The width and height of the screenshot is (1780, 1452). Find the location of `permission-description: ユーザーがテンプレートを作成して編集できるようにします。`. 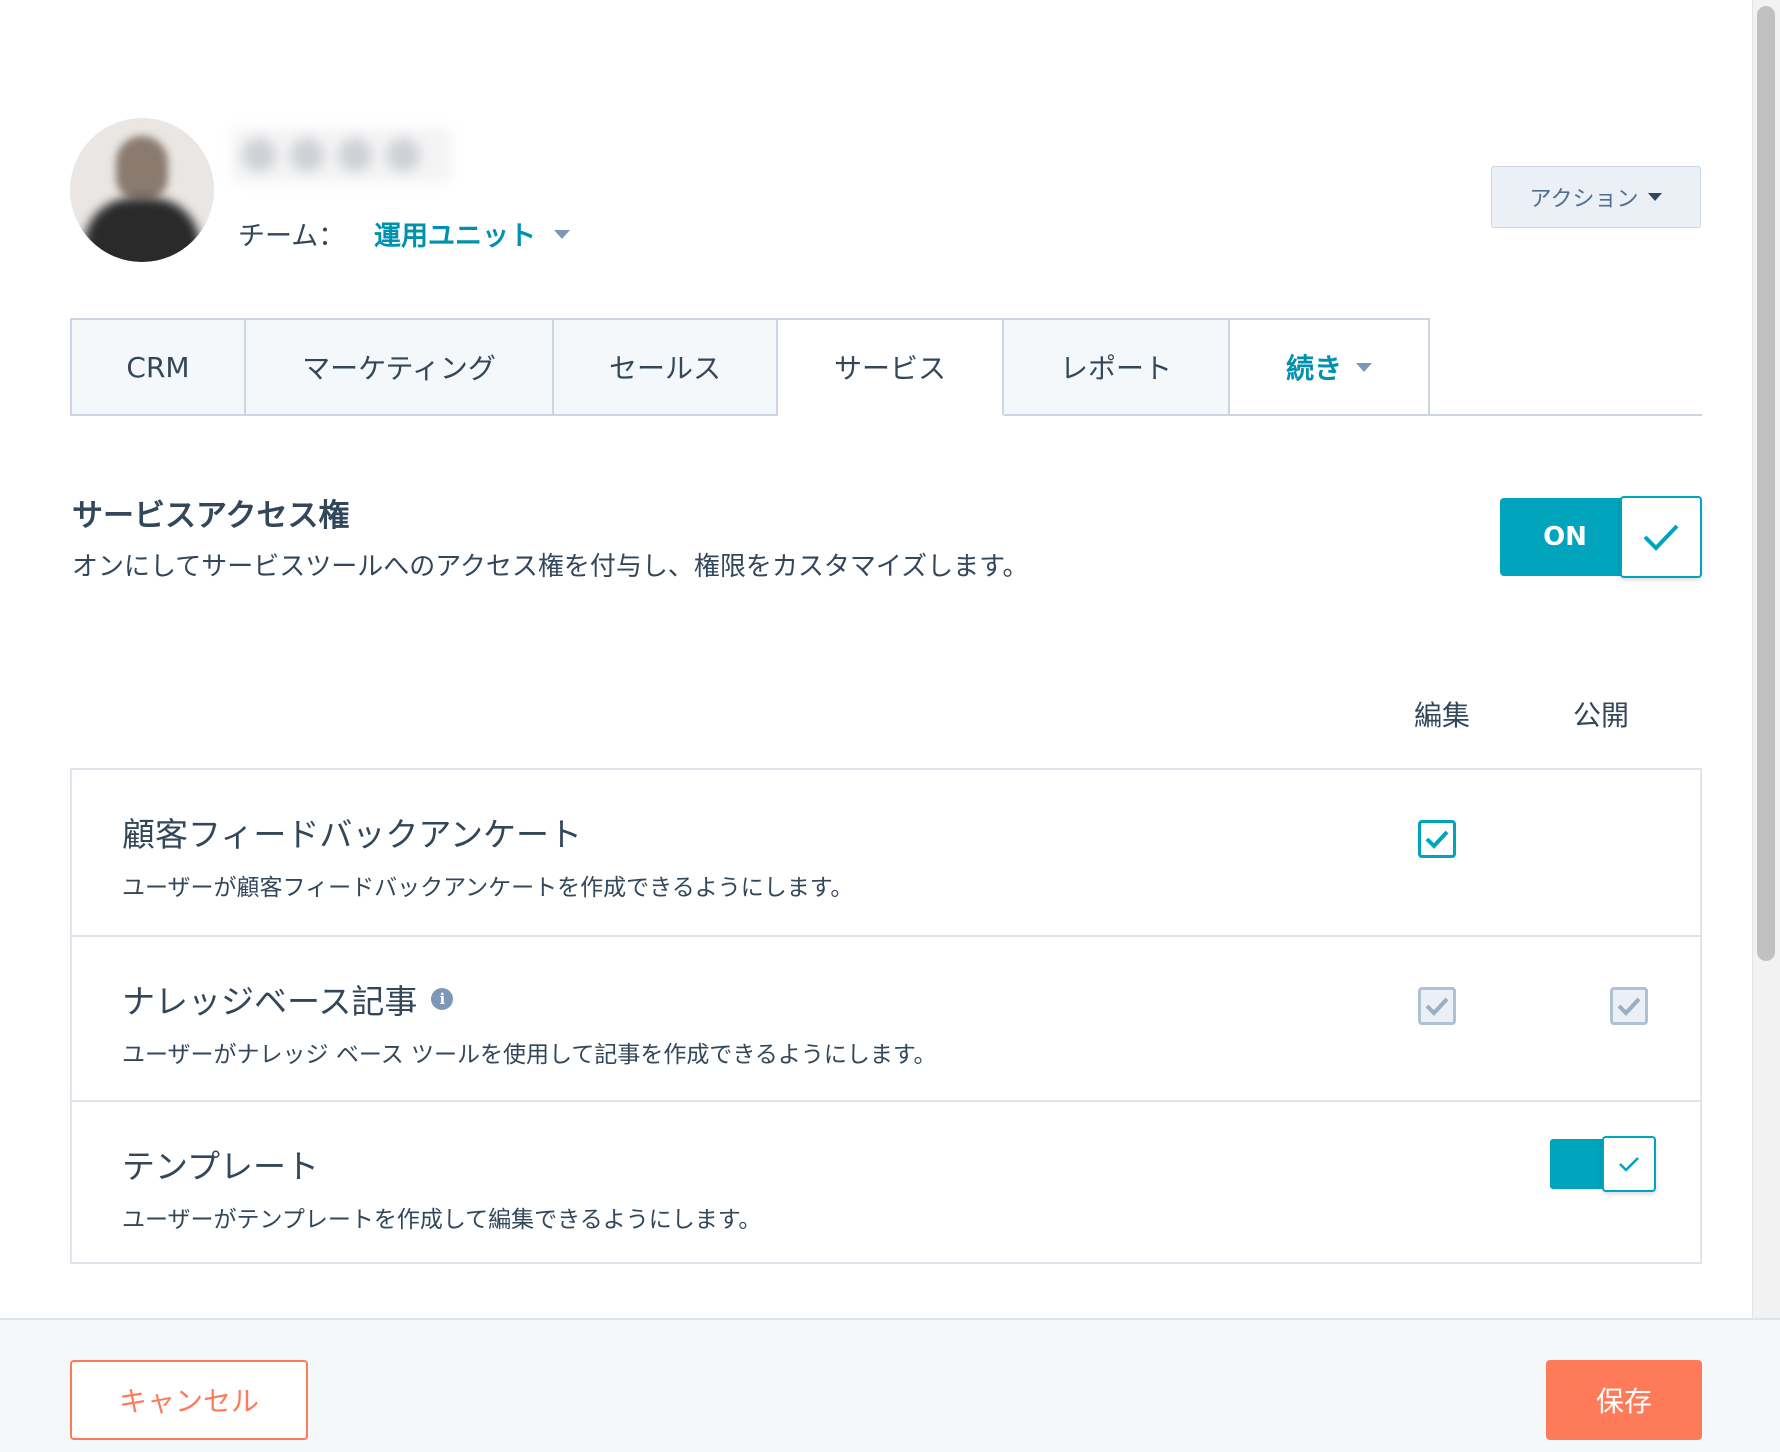

permission-description: ユーザーがテンプレートを作成して編集できるようにします。 is located at coordinates (442, 1220).